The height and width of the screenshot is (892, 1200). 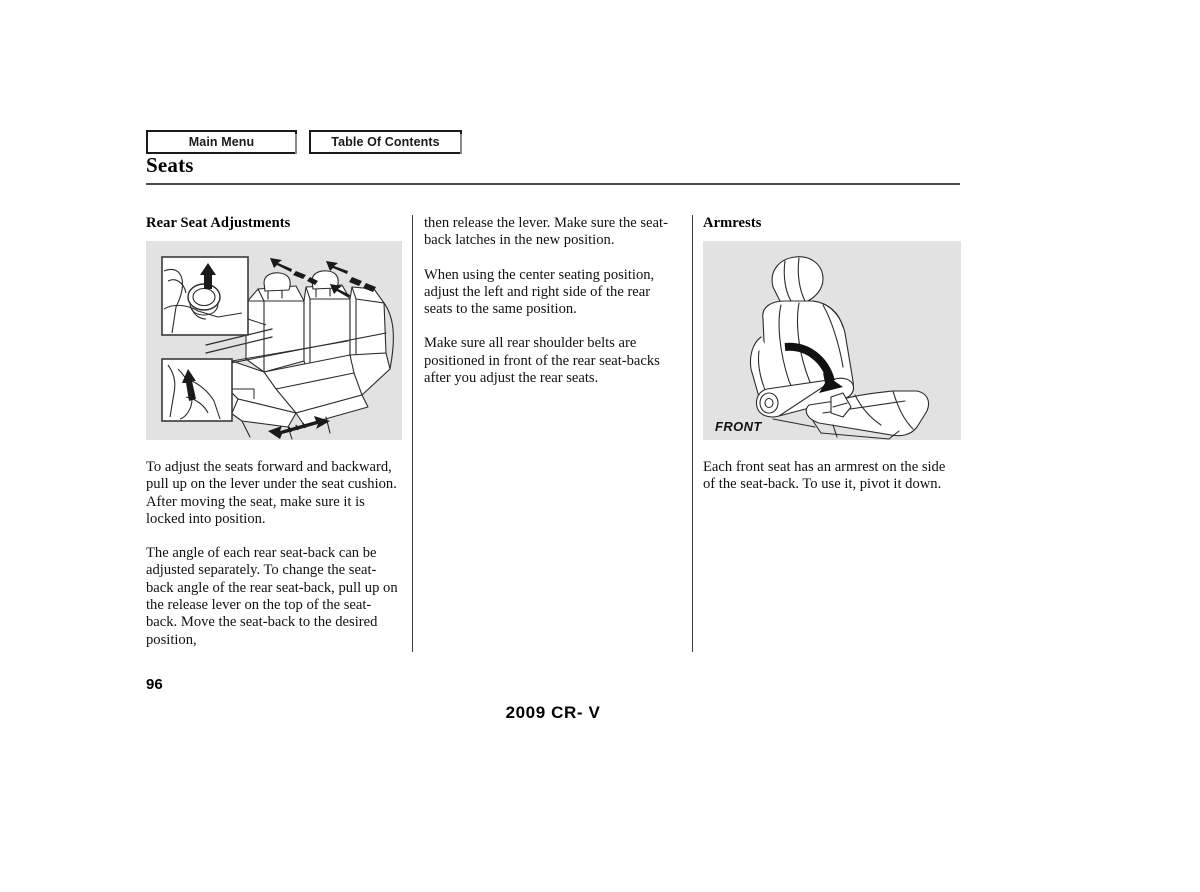 I want to click on section-heading-armrests: Armrests, so click(x=732, y=223).